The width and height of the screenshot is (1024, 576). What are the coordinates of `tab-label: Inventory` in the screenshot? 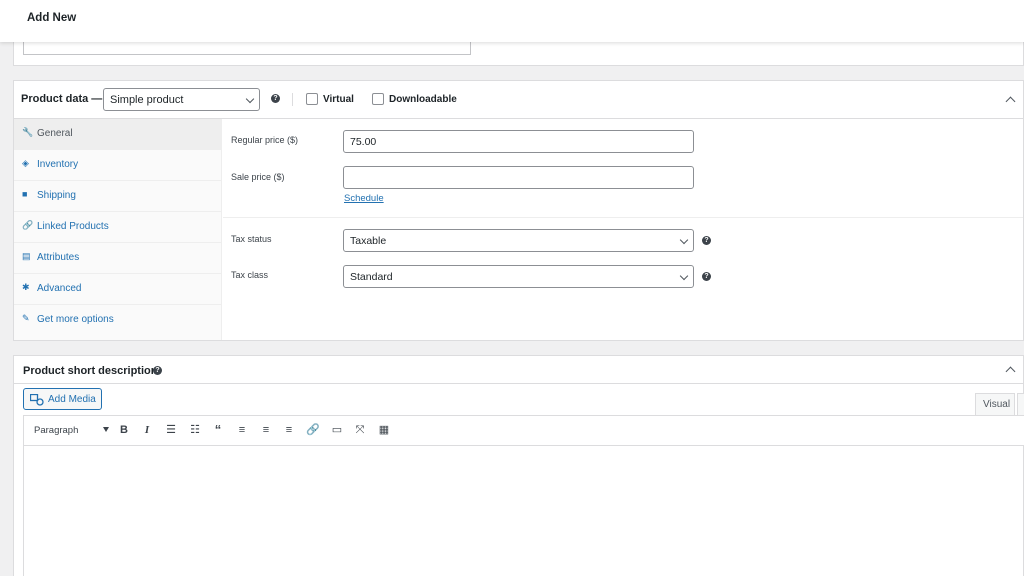 It's located at (58, 164).